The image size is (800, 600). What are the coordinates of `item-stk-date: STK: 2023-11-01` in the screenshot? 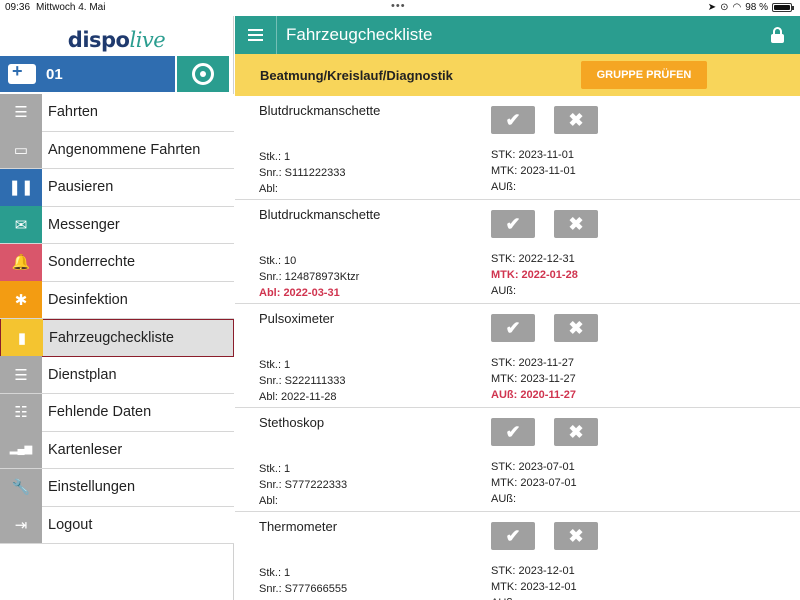 It's located at (532, 155).